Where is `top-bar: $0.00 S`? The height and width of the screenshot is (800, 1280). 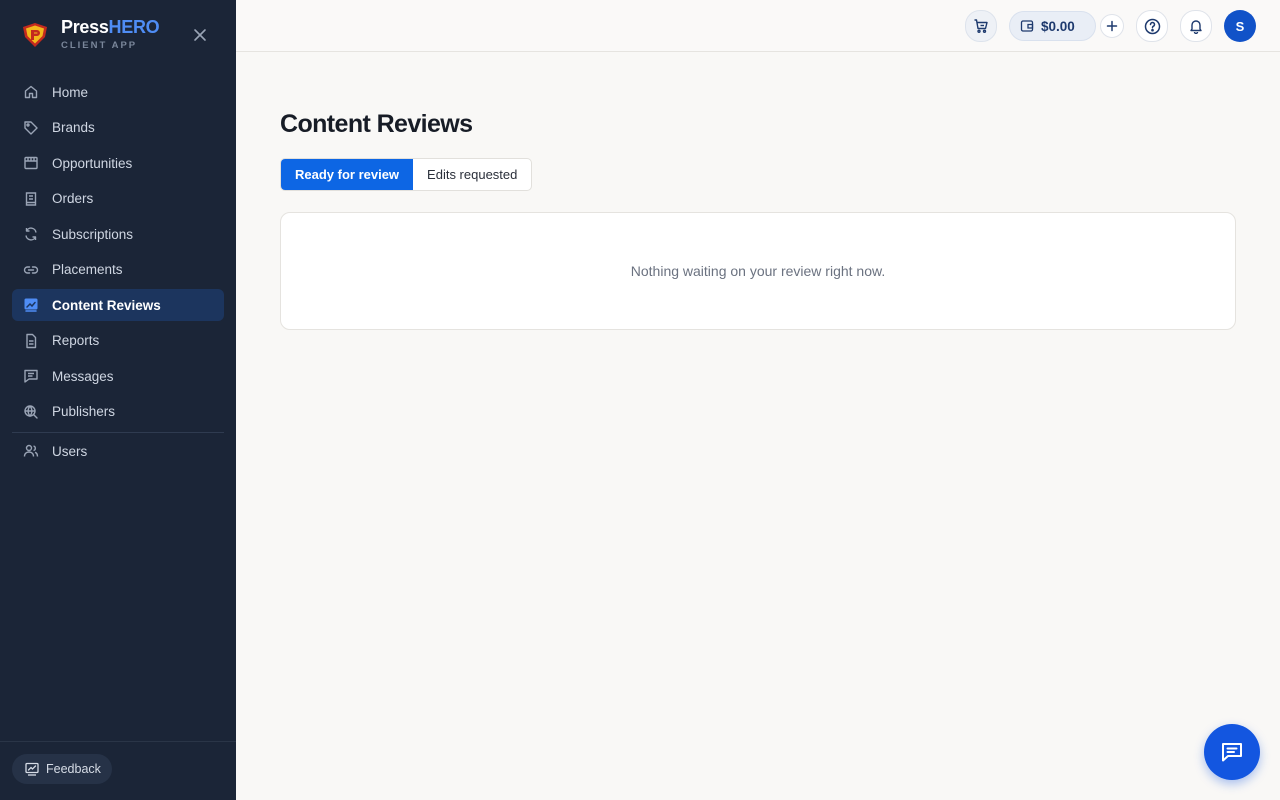
top-bar: $0.00 S is located at coordinates (758, 26).